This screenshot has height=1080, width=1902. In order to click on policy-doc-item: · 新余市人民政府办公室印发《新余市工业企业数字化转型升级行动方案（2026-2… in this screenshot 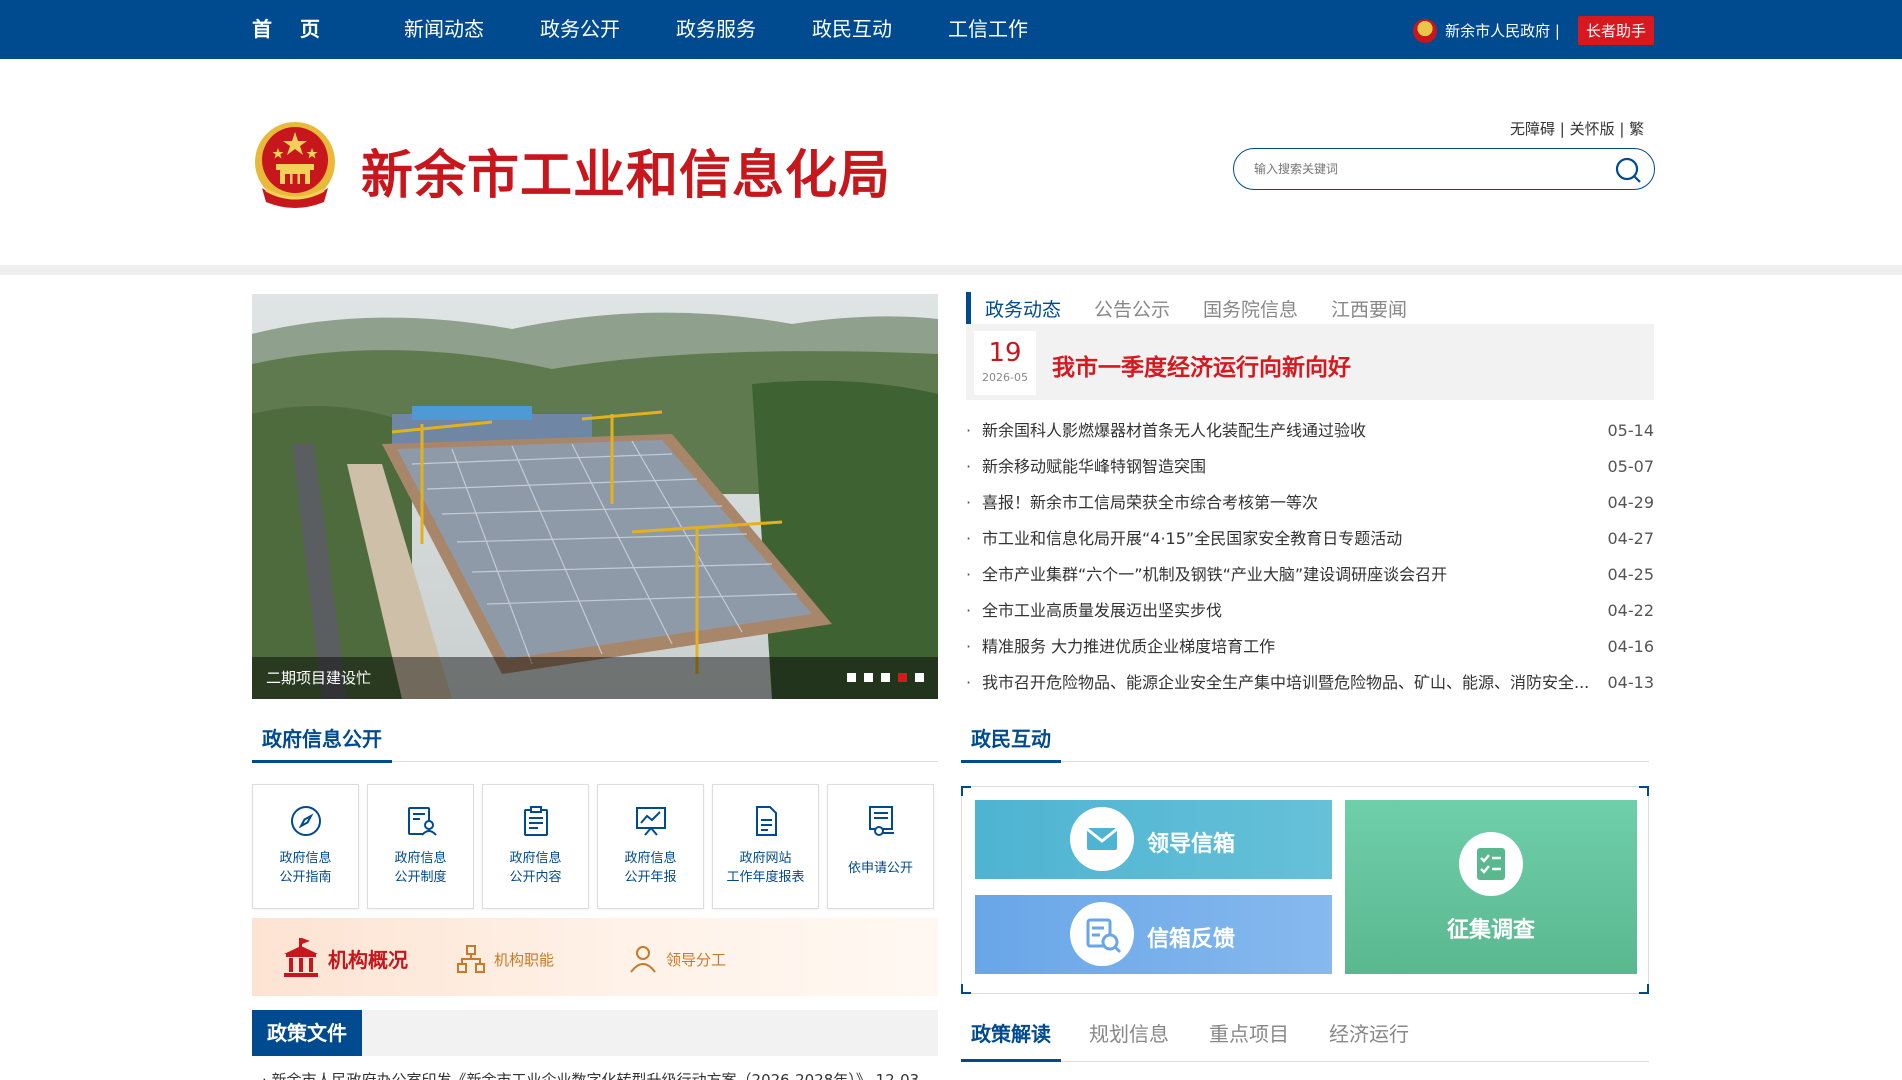, I will do `click(600, 1074)`.